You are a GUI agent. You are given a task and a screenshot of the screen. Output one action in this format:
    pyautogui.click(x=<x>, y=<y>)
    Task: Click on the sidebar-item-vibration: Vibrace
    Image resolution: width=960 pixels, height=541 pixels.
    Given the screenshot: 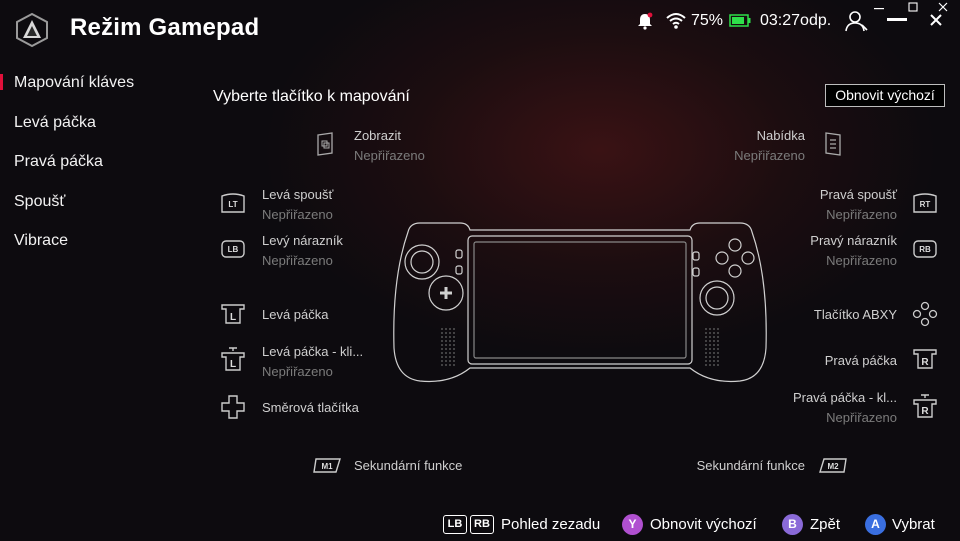 What is the action you would take?
    pyautogui.click(x=41, y=241)
    